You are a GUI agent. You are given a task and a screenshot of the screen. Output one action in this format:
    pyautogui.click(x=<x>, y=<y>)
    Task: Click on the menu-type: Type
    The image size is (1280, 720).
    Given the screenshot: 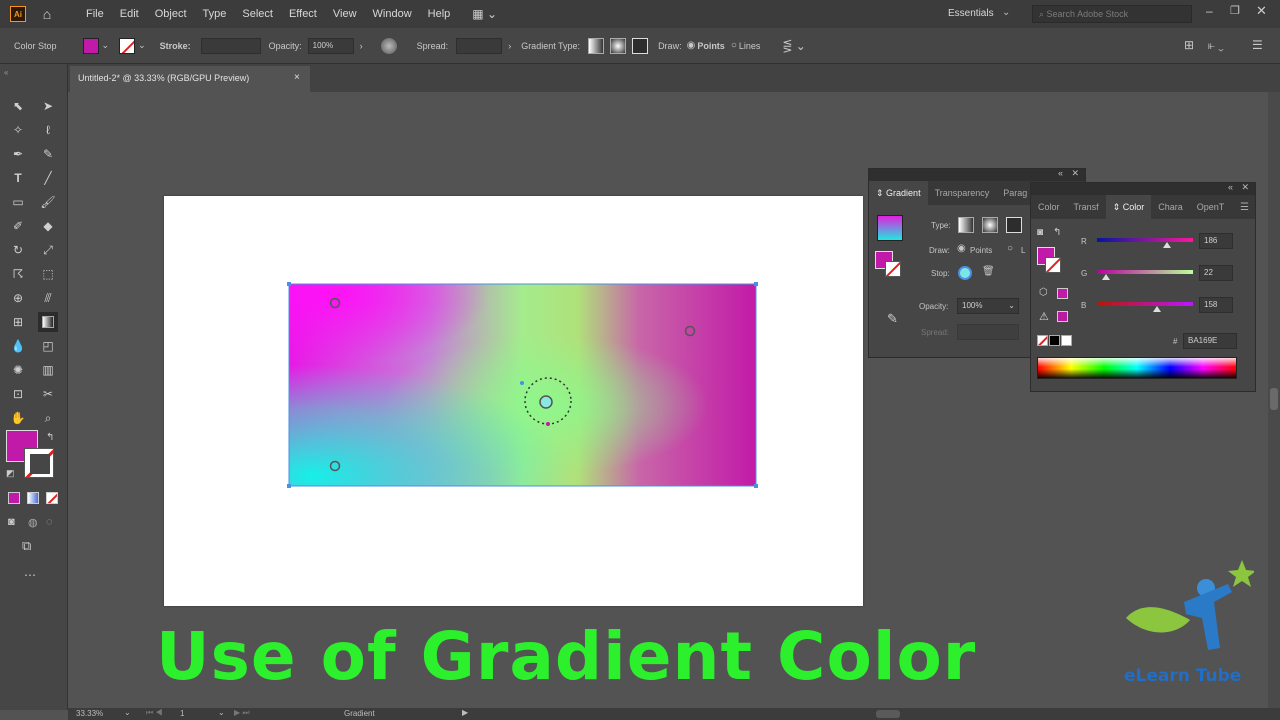 What is the action you would take?
    pyautogui.click(x=215, y=14)
    